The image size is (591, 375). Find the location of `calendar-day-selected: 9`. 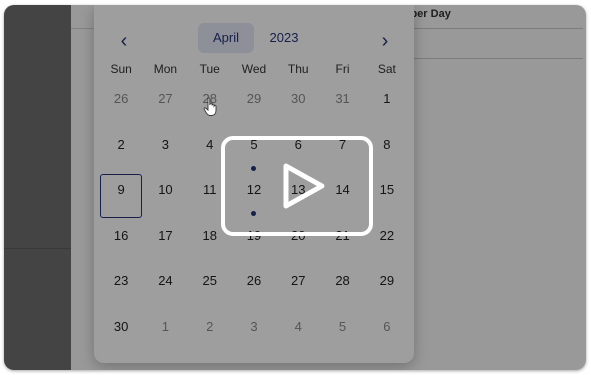

calendar-day-selected: 9 is located at coordinates (121, 197).